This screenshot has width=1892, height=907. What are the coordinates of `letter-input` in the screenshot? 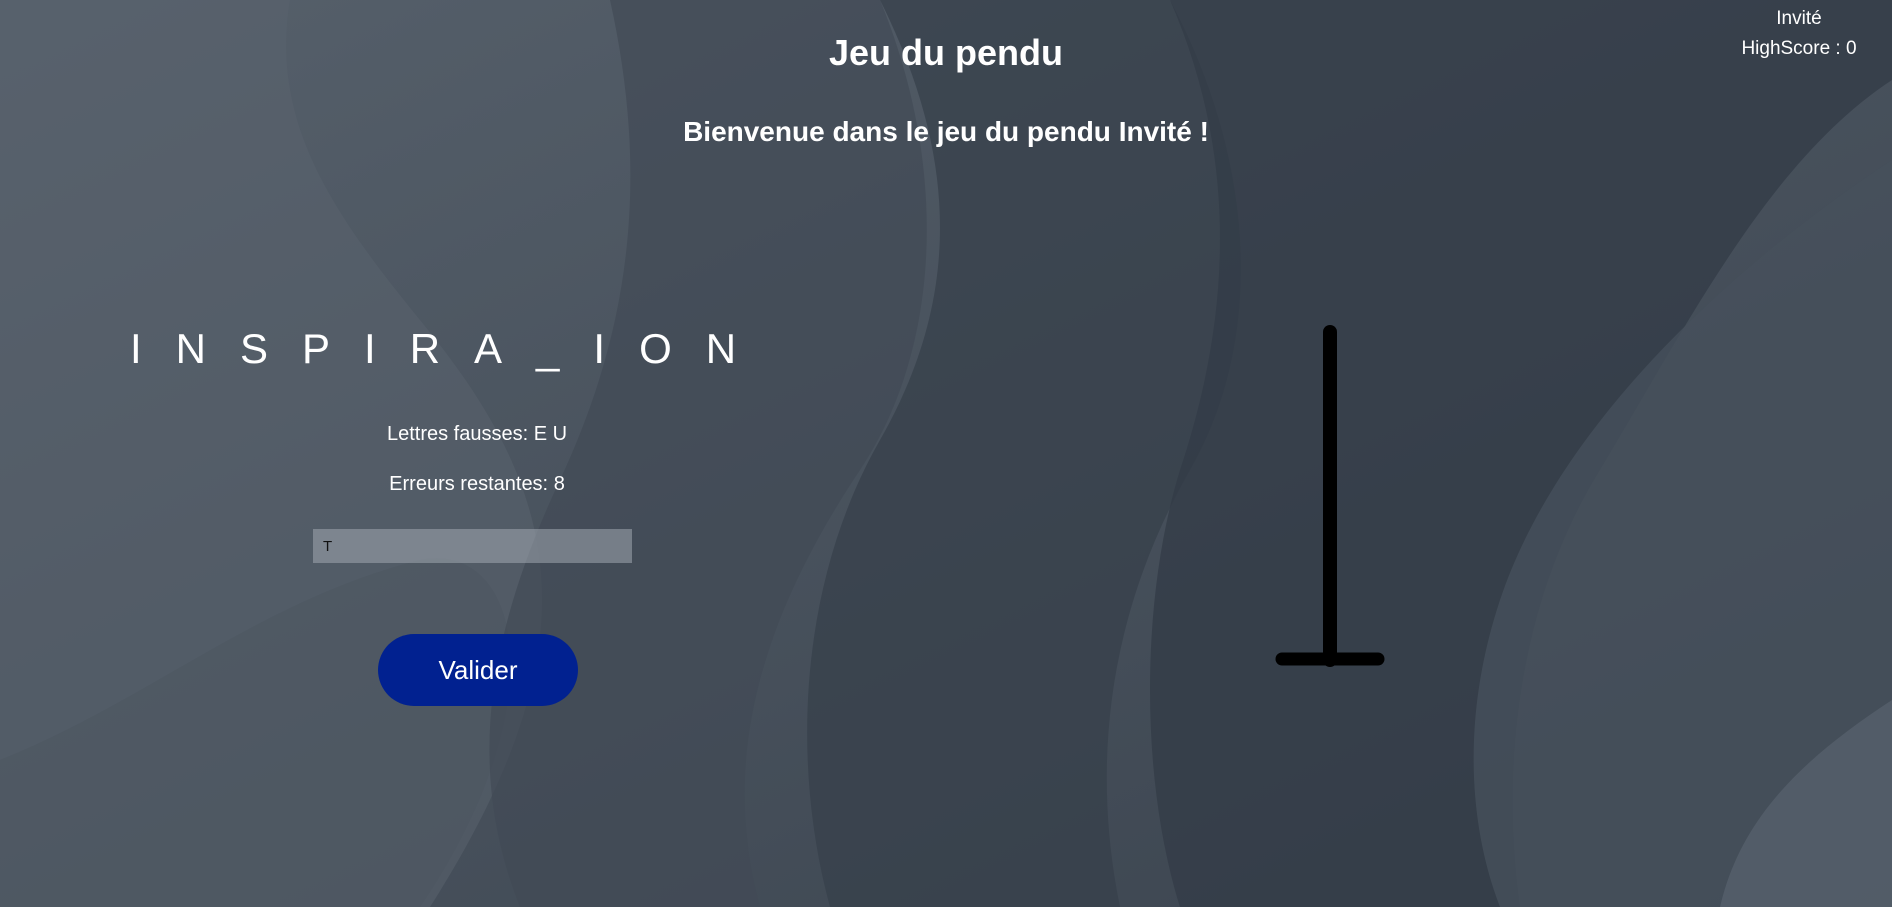 It's located at (472, 546).